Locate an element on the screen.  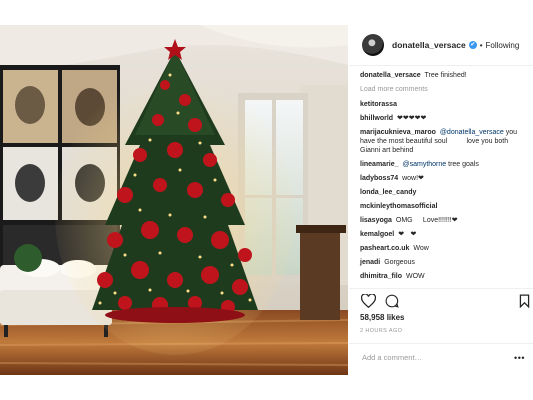
comment-item: dhimitra_filo WOWᅟᅟᅟᅟ is located at coordinates (445, 276).